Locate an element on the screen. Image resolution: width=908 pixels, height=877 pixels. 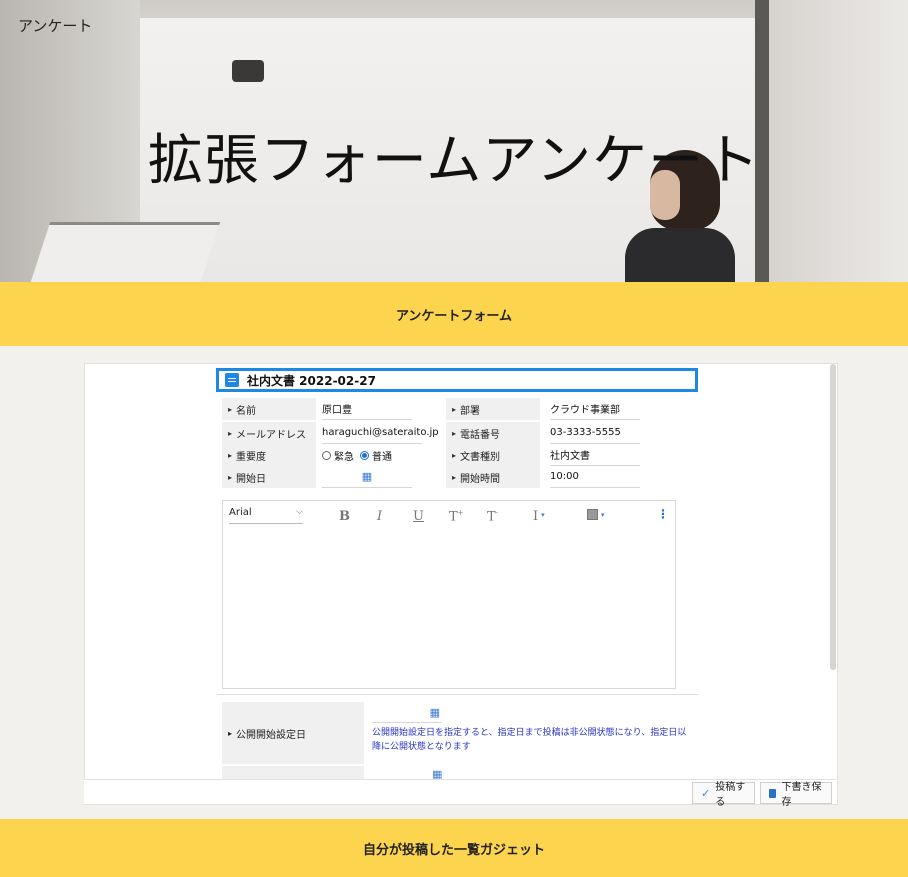
dept-field: クラウド事業部 is located at coordinates (595, 409).